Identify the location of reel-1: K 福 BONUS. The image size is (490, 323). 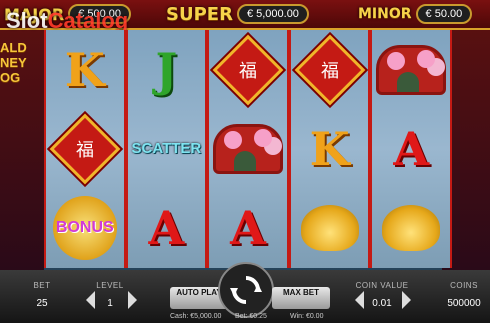
(85, 149).